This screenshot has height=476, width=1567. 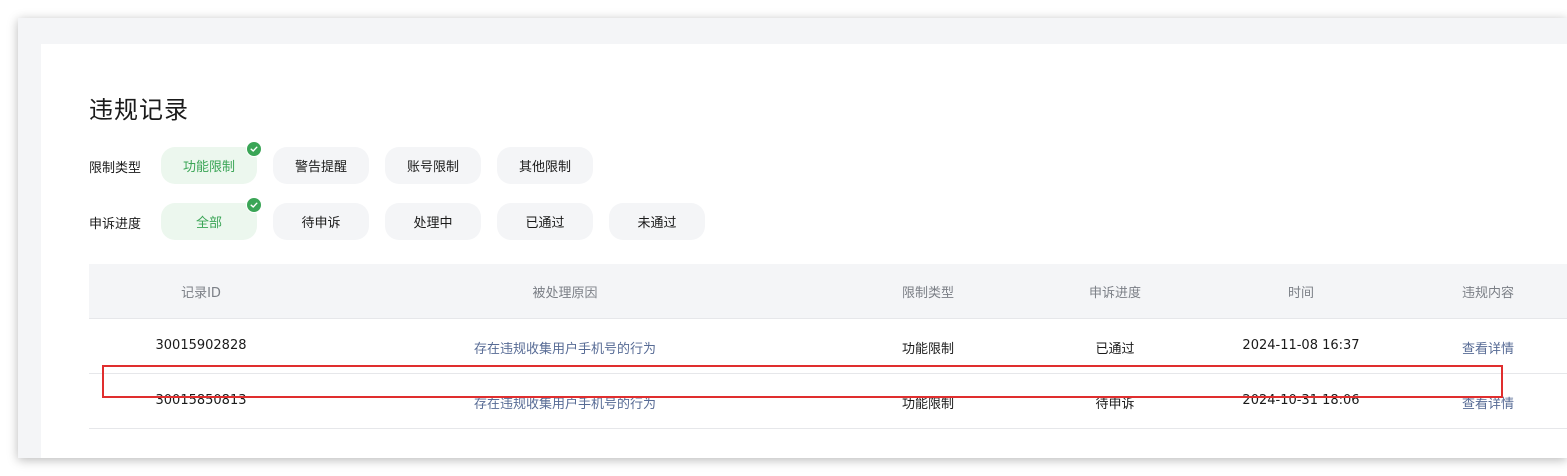 What do you see at coordinates (1115, 404) in the screenshot?
I see `appeal-progress: 待申诉` at bounding box center [1115, 404].